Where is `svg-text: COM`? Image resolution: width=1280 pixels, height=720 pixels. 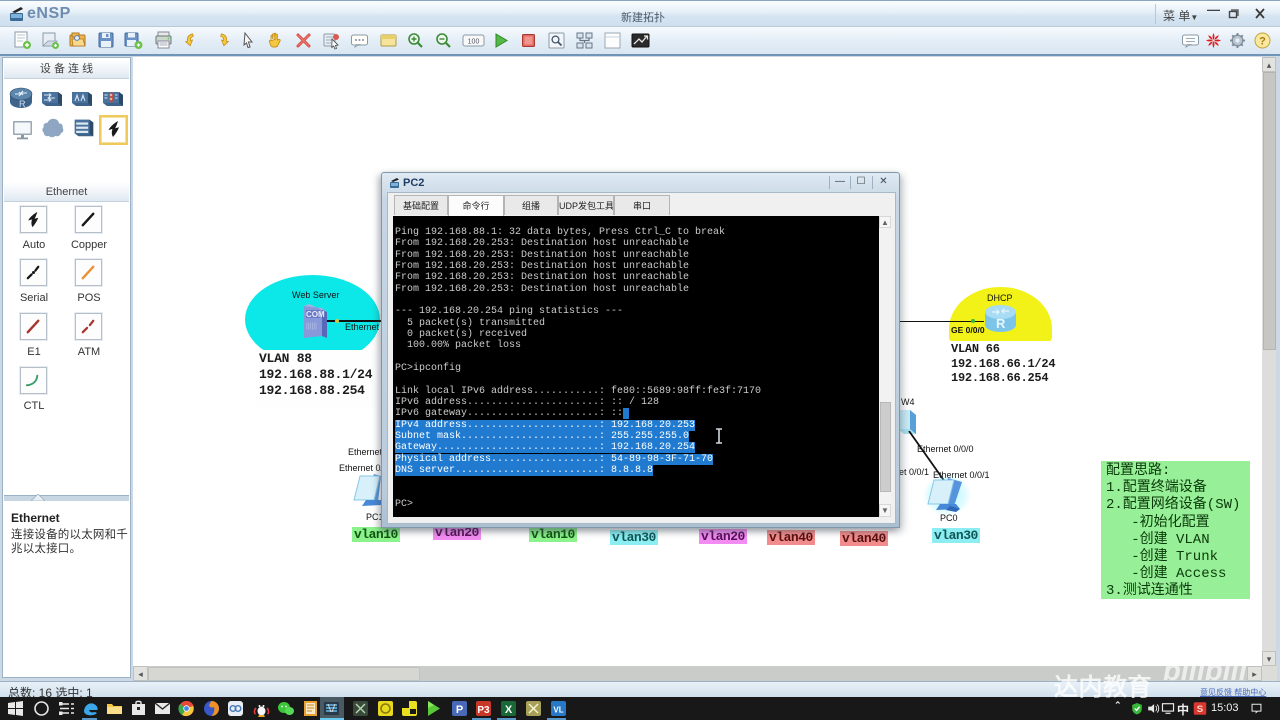 svg-text: COM is located at coordinates (315, 314).